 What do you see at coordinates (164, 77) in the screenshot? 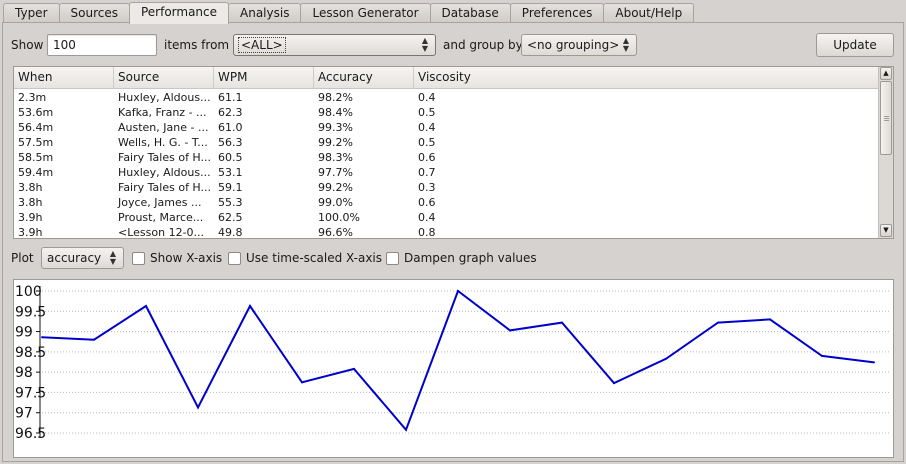
I see `column-header-source: Source` at bounding box center [164, 77].